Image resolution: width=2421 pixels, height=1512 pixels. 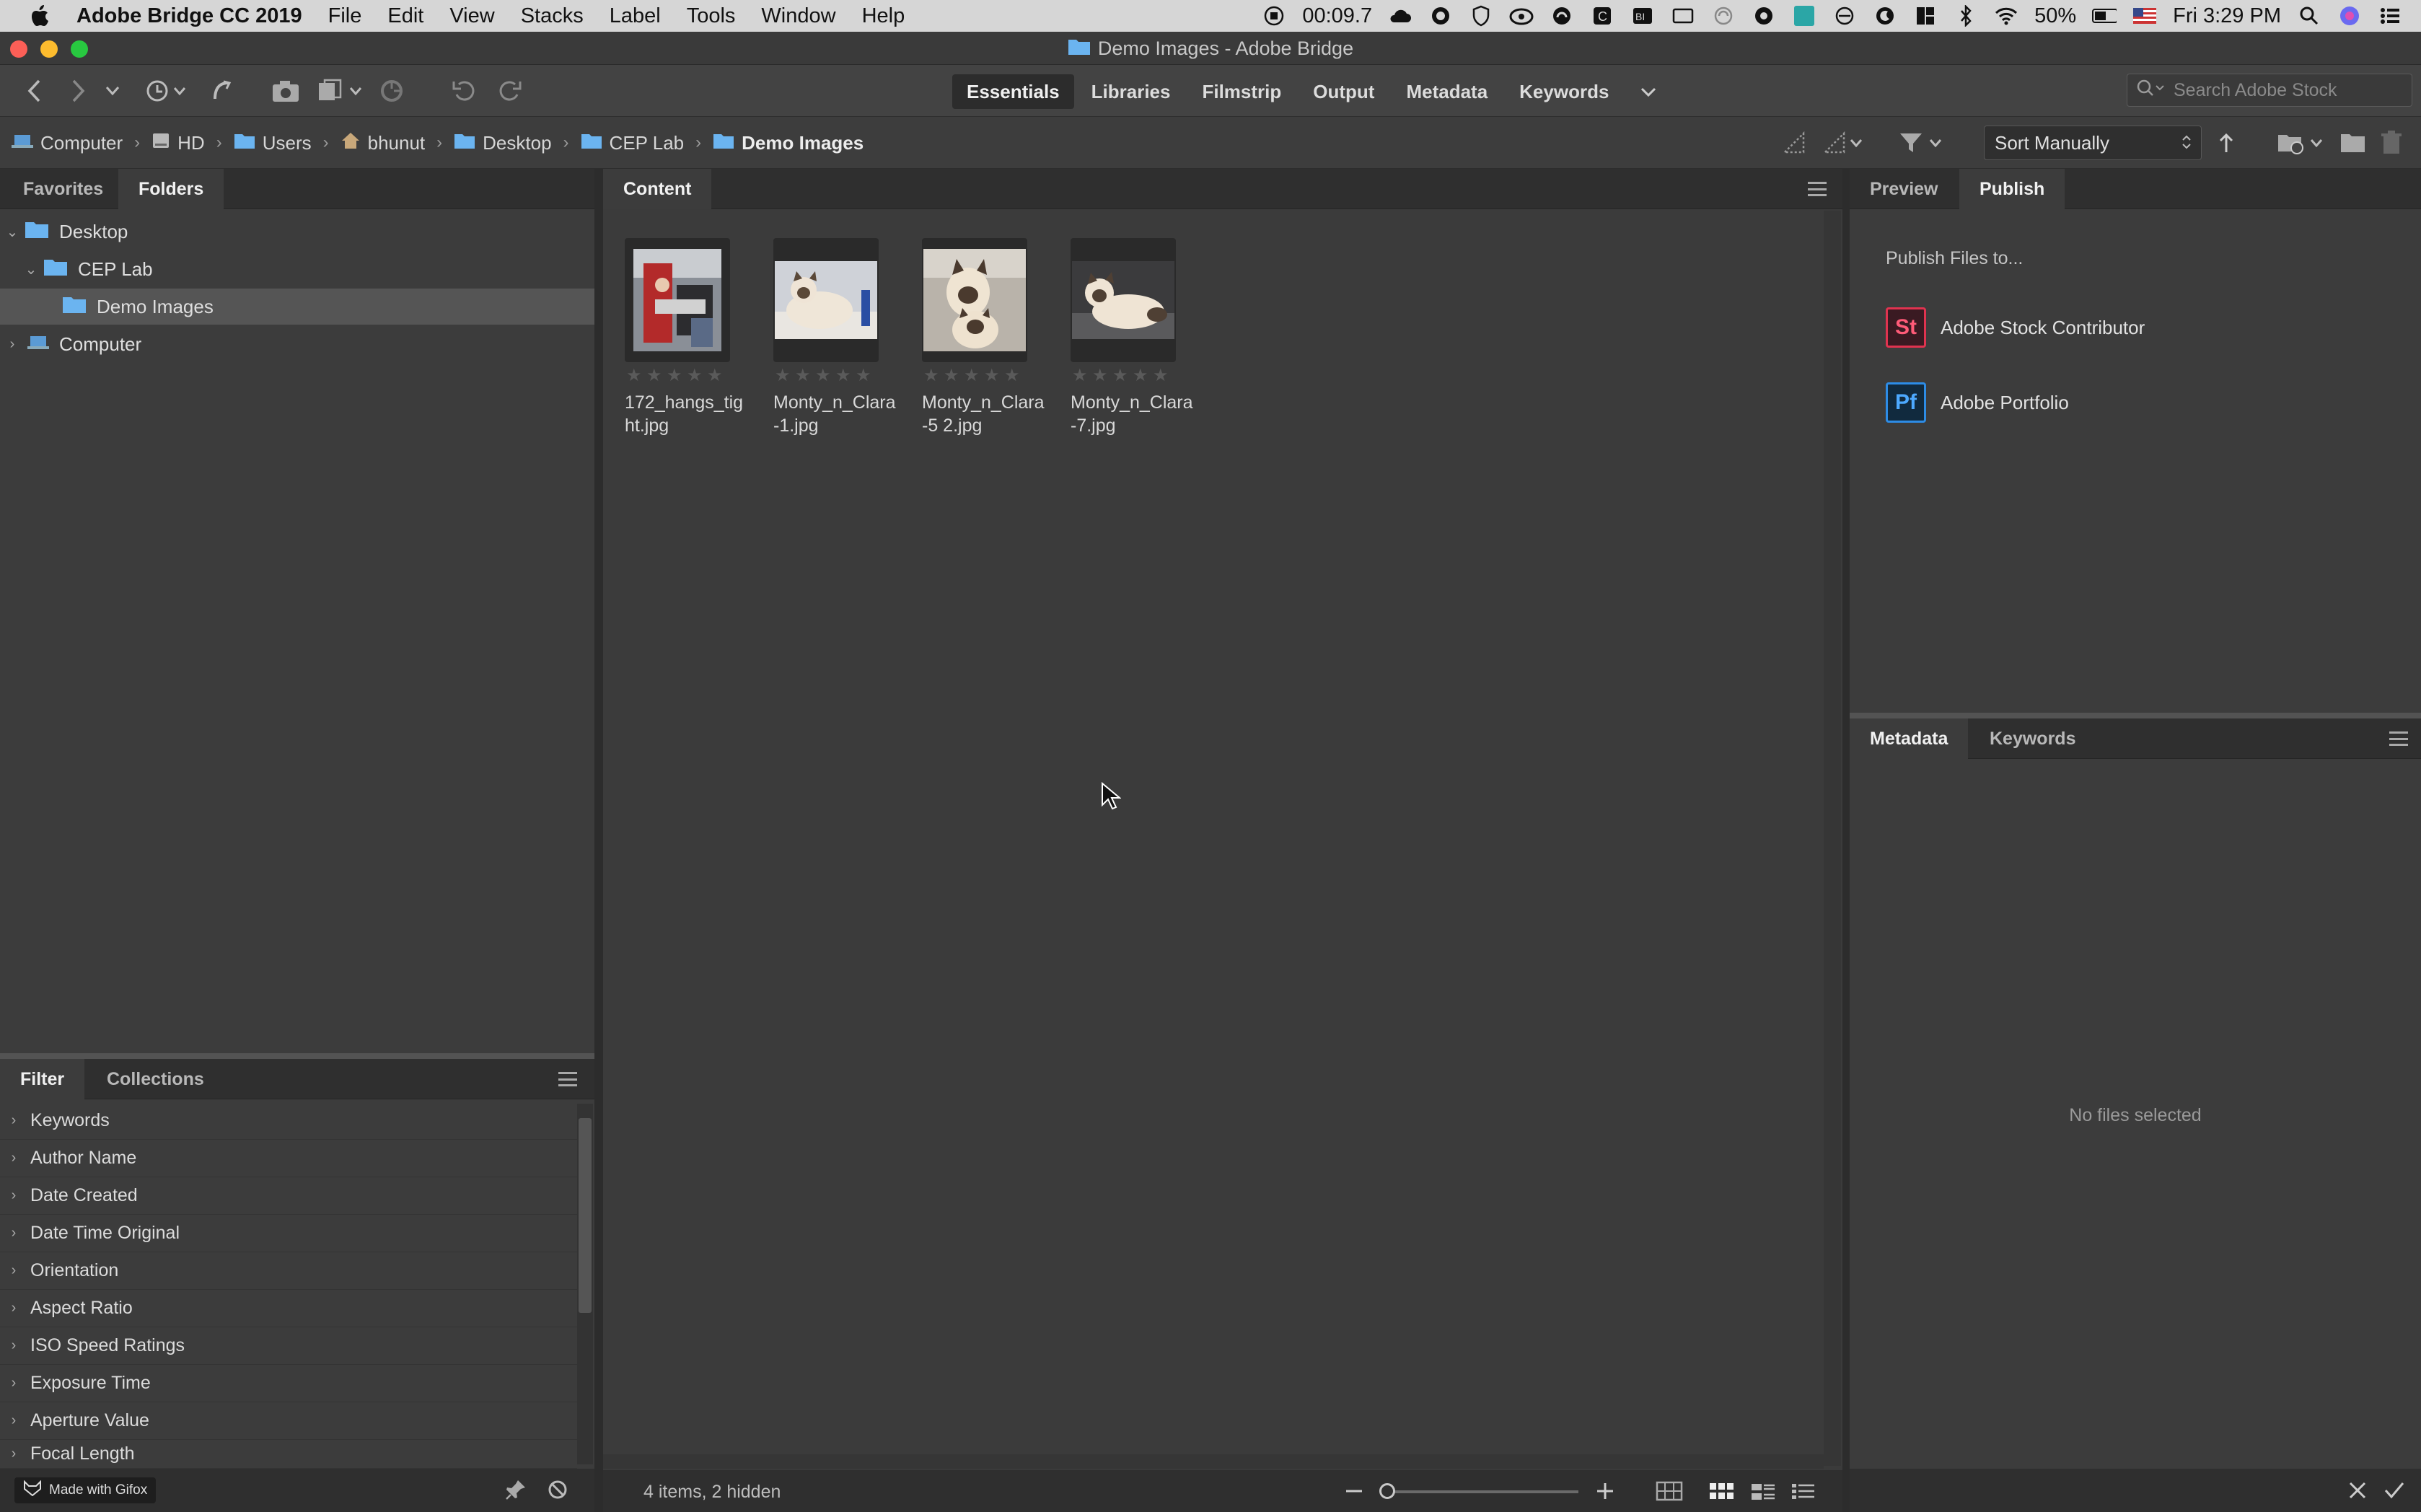 What do you see at coordinates (297, 232) in the screenshot?
I see `tree-item-desktop: ⌄ Desktop` at bounding box center [297, 232].